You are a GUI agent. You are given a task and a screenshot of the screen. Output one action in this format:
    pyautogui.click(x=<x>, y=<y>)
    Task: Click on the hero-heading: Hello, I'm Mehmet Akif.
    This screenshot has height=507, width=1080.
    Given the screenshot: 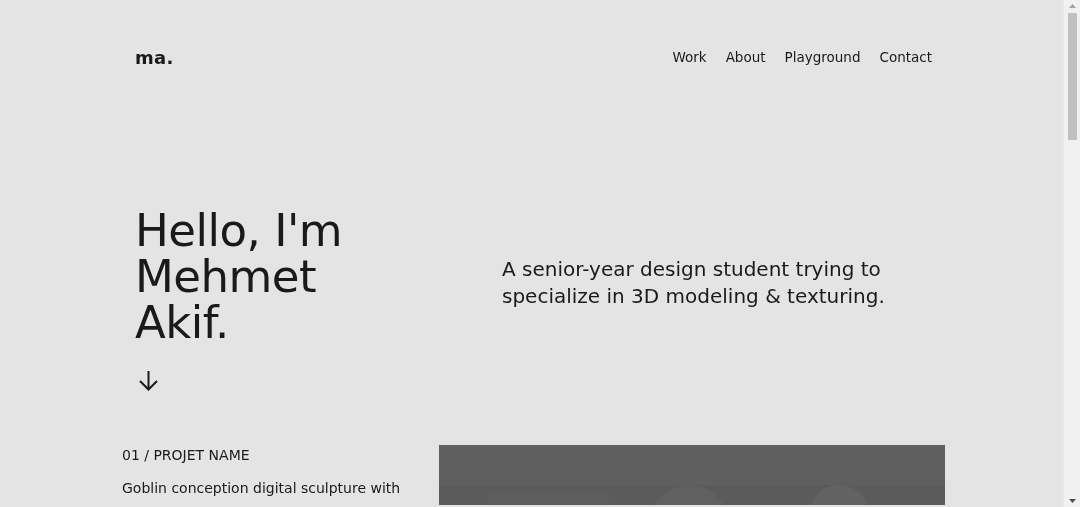 What is the action you would take?
    pyautogui.click(x=239, y=279)
    